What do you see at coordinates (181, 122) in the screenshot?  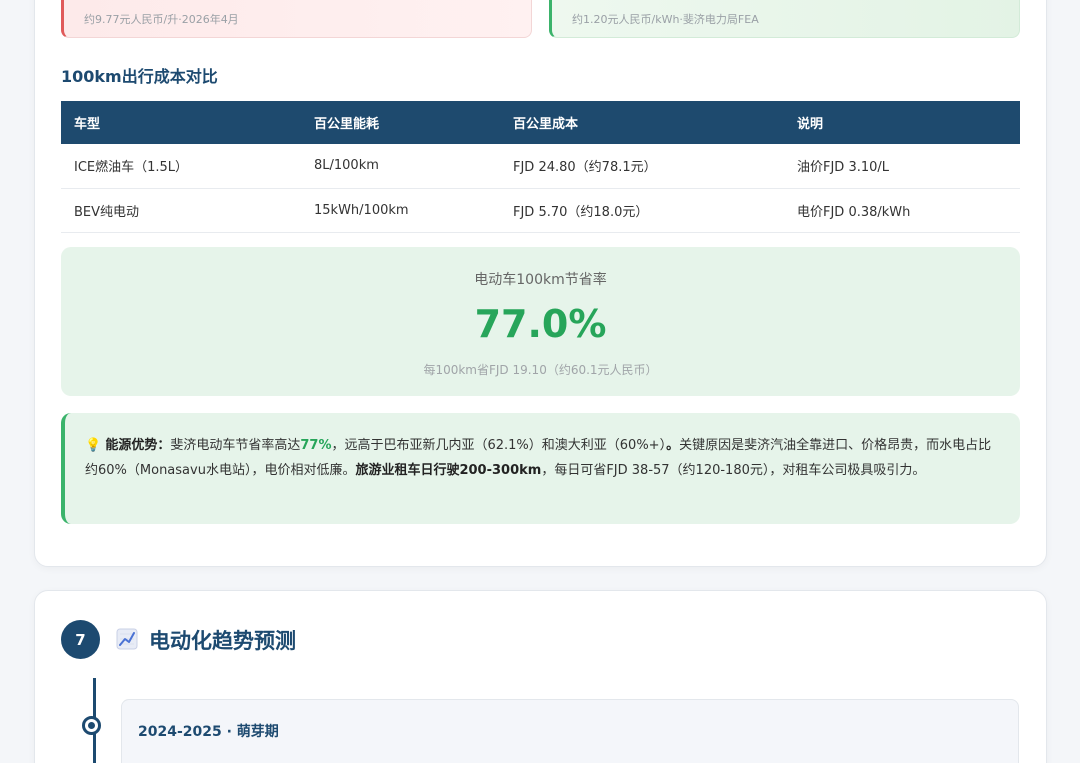 I see `table-header: 车型` at bounding box center [181, 122].